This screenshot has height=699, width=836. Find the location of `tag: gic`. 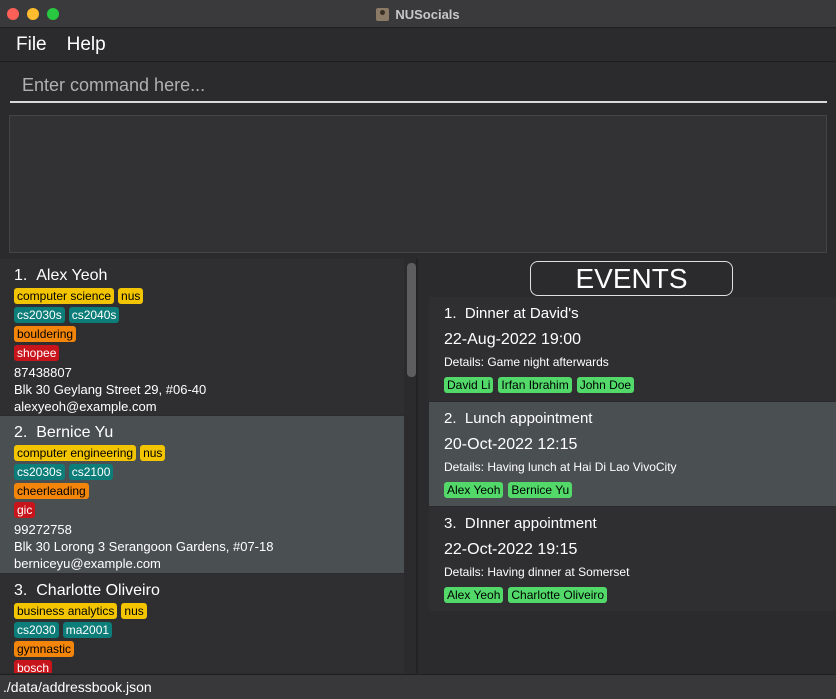

tag: gic is located at coordinates (25, 510).